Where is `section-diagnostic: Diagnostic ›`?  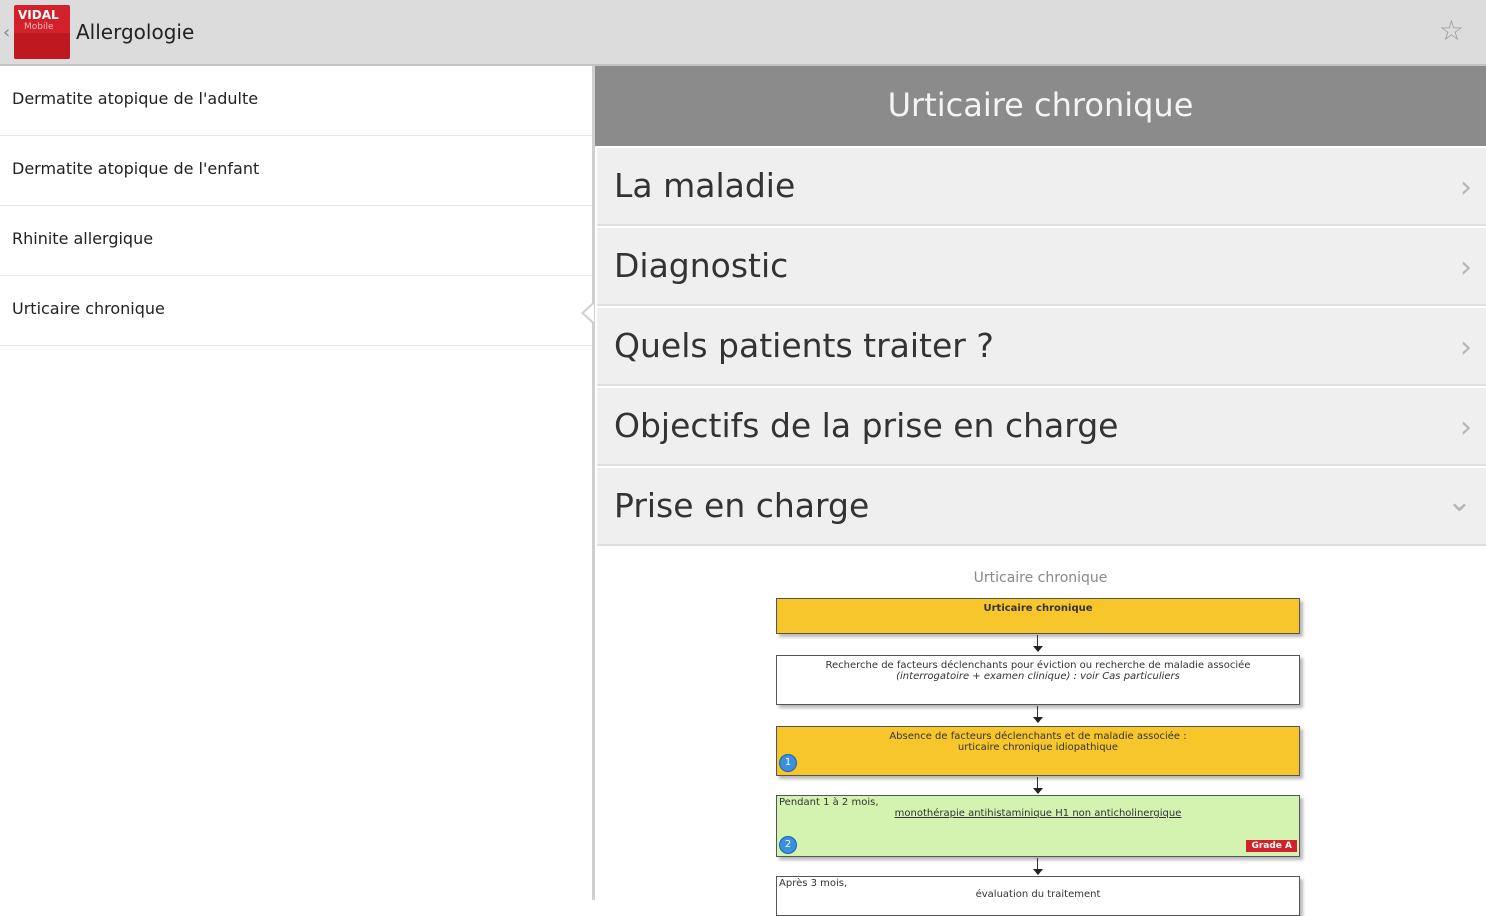 section-diagnostic: Diagnostic › is located at coordinates (1041, 267).